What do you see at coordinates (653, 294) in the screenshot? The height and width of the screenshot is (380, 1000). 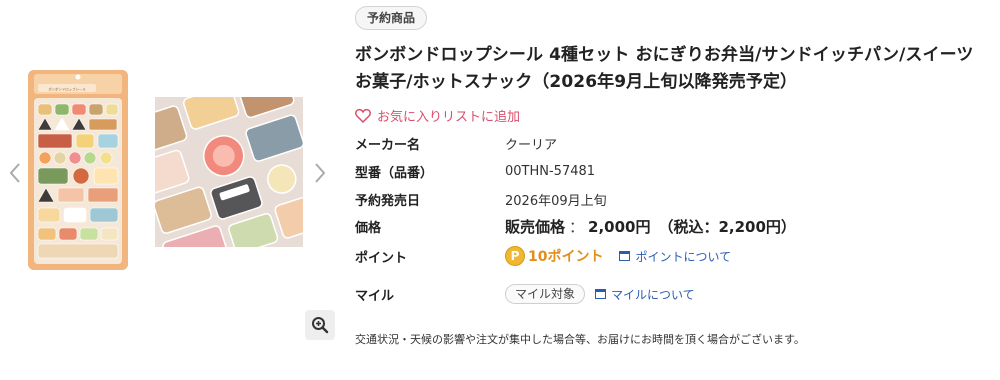 I see `about-miles-label: マイルについて` at bounding box center [653, 294].